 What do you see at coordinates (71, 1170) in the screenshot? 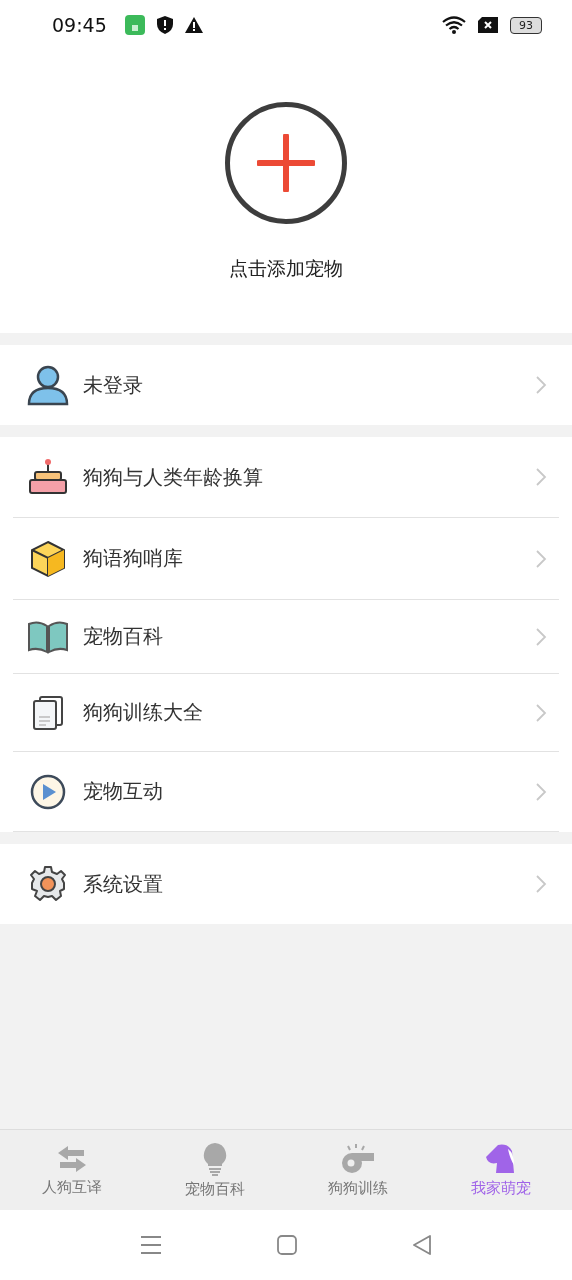
I see `tab: 人狗互译` at bounding box center [71, 1170].